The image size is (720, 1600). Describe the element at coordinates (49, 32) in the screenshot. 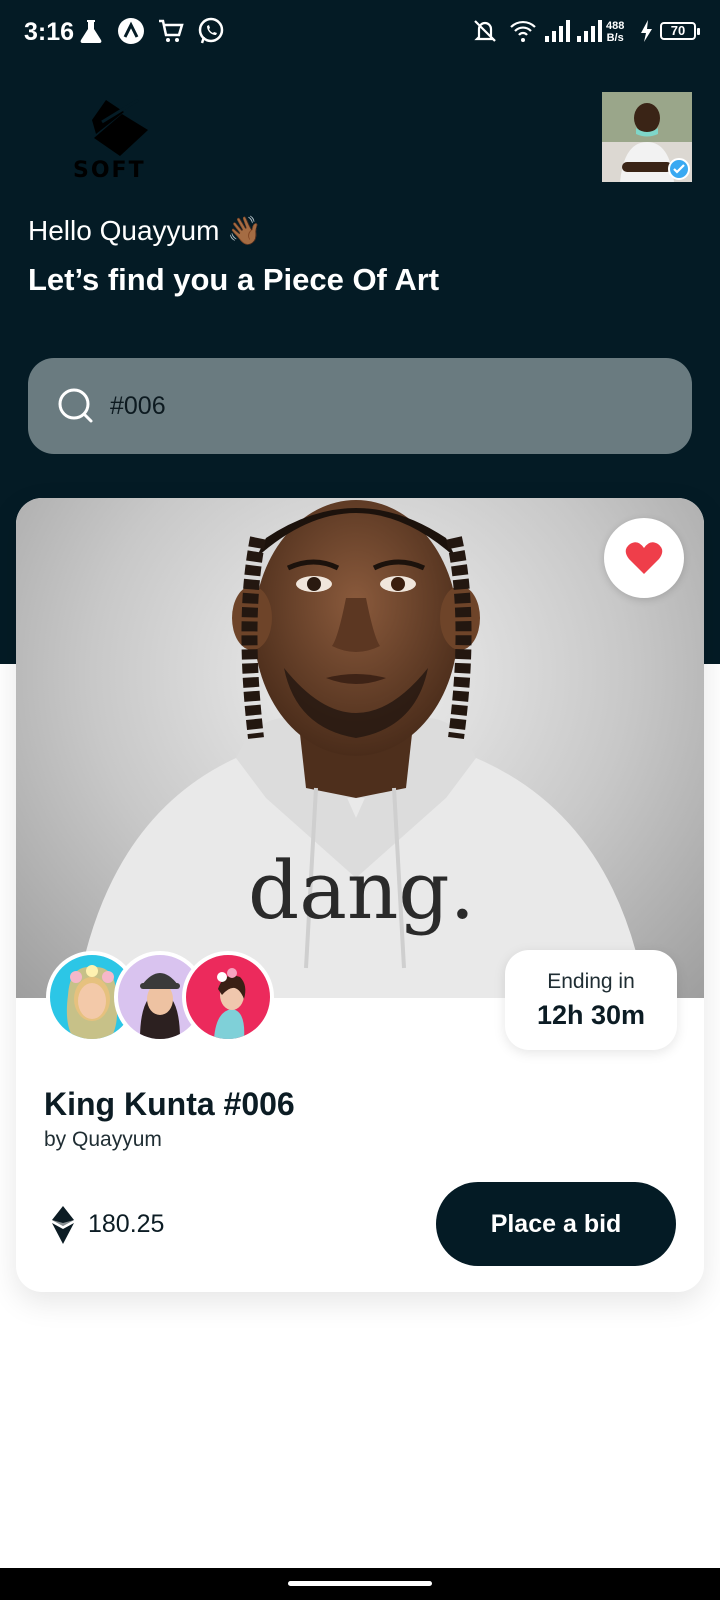

I see `status-time: 3:16` at that location.